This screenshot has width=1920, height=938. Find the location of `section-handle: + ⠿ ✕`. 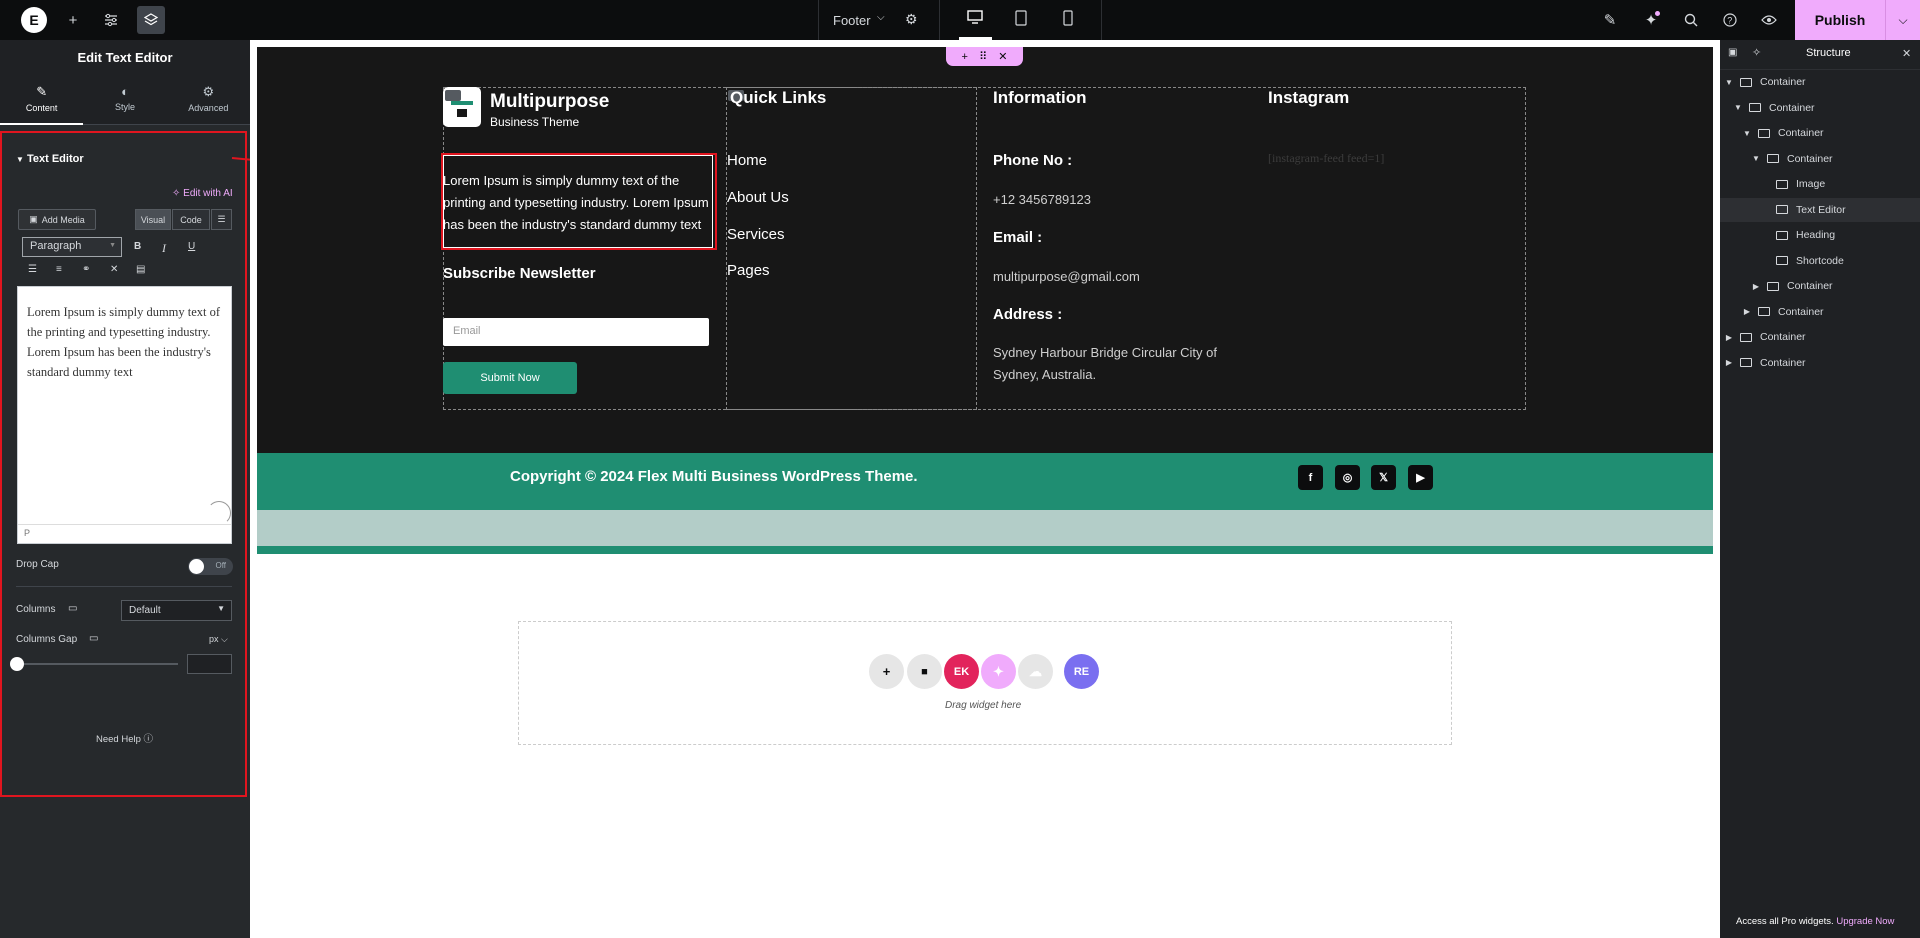

section-handle: + ⠿ ✕ is located at coordinates (984, 56).